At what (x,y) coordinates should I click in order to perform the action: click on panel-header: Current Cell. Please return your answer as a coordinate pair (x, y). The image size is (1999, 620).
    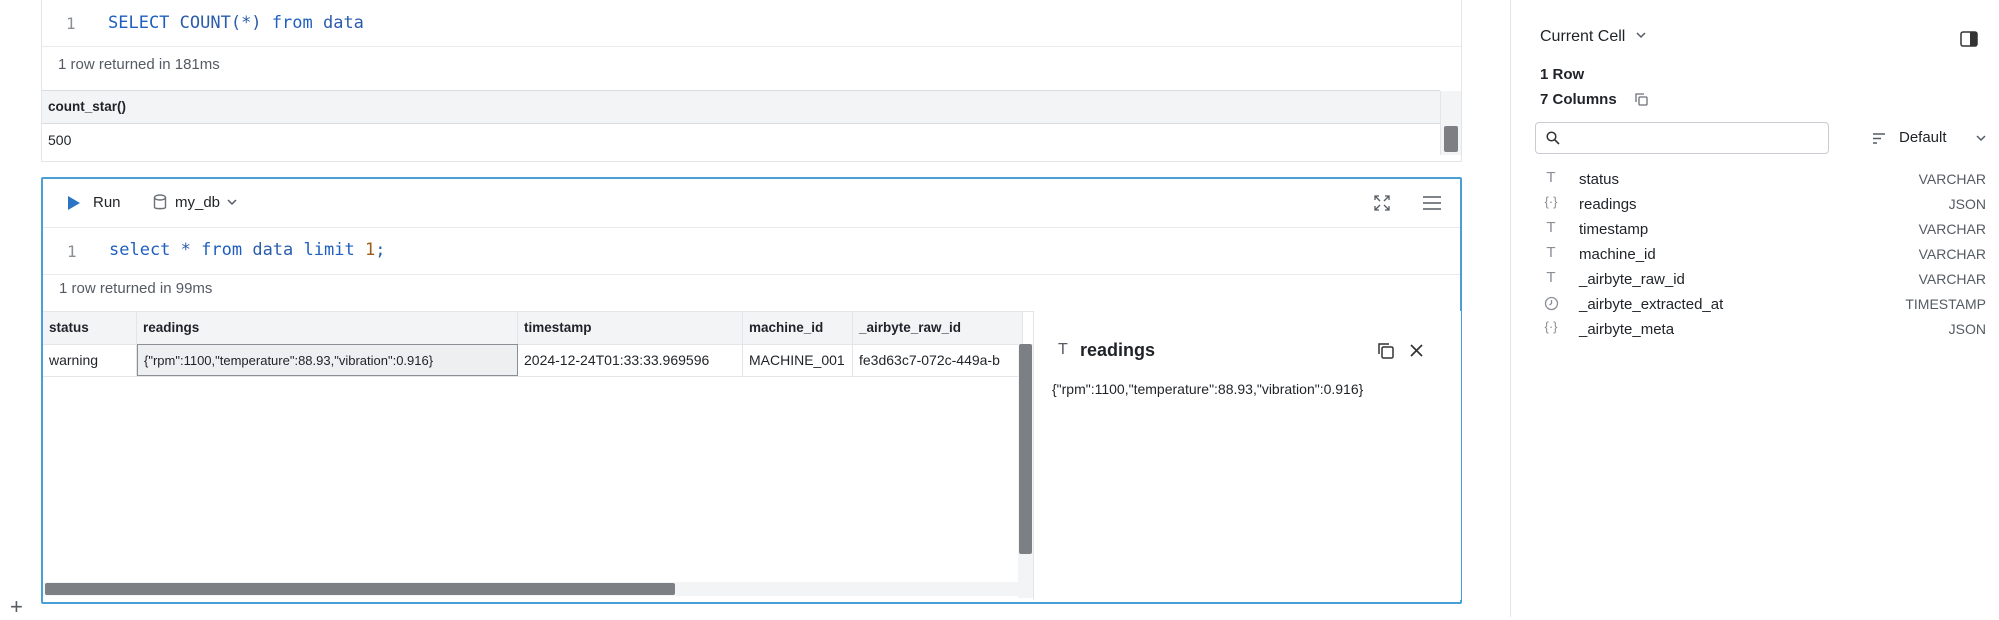
    Looking at the image, I should click on (1583, 36).